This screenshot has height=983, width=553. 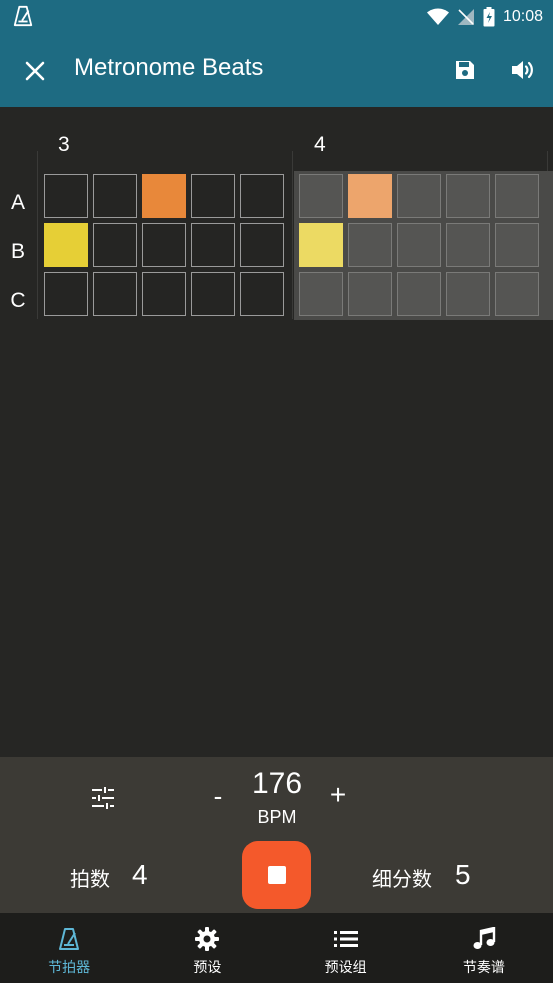 I want to click on nav-item-presets: 预设, so click(x=207, y=948).